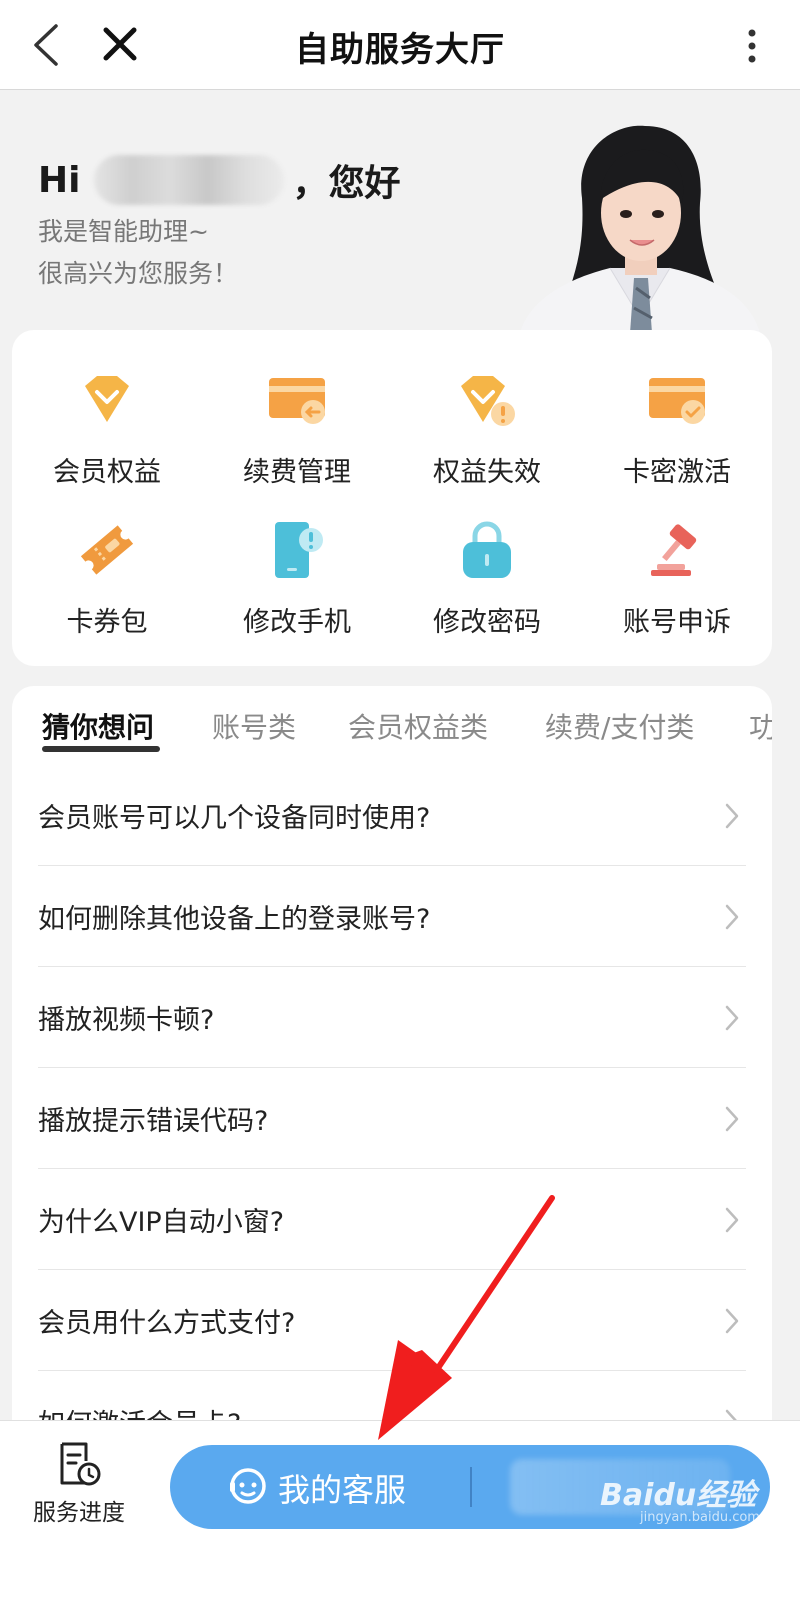 This screenshot has width=800, height=1600. I want to click on diamond-warning-icon, so click(488, 401).